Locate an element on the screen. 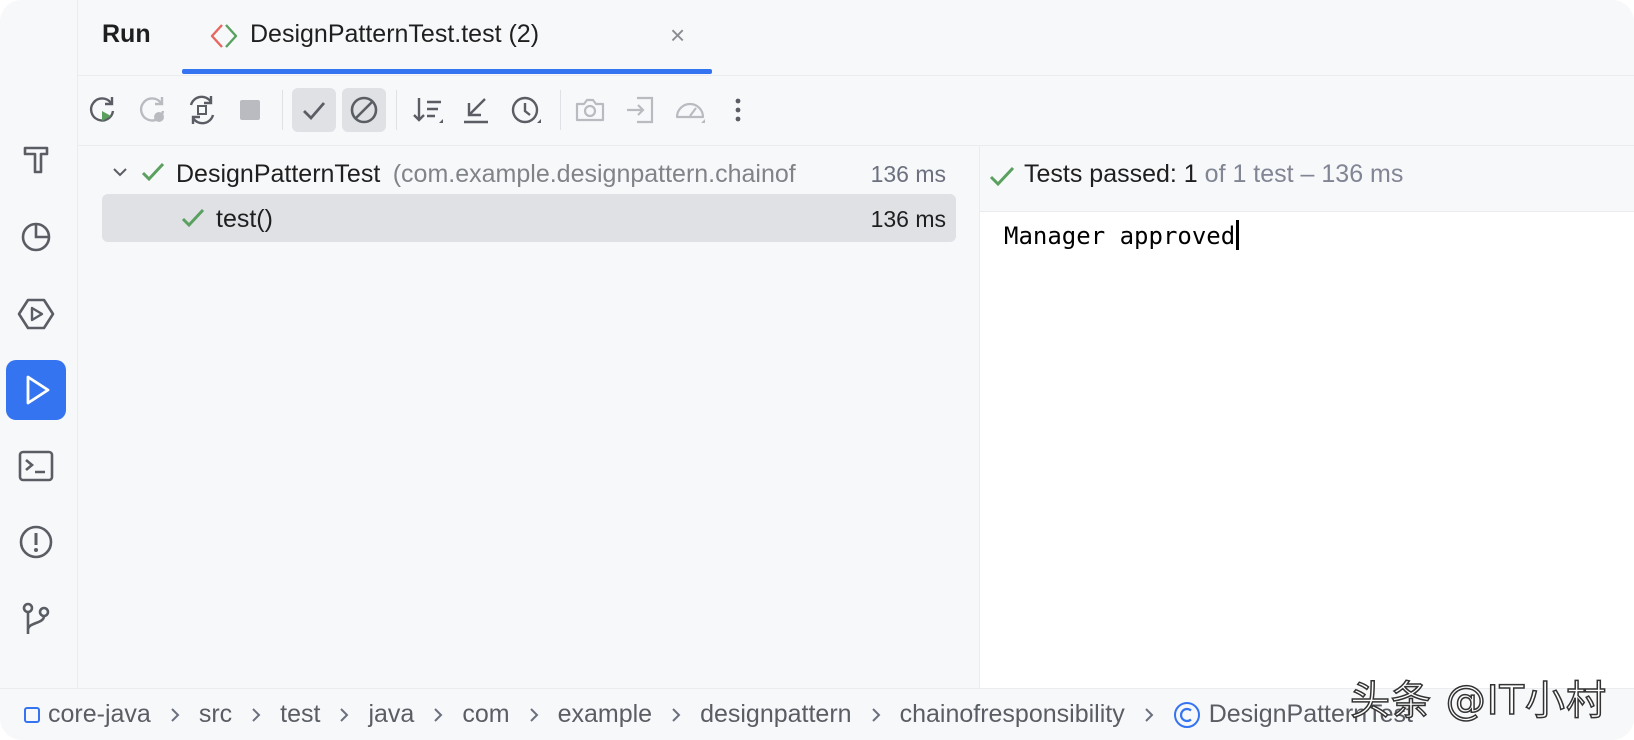  sort-button is located at coordinates (428, 110).